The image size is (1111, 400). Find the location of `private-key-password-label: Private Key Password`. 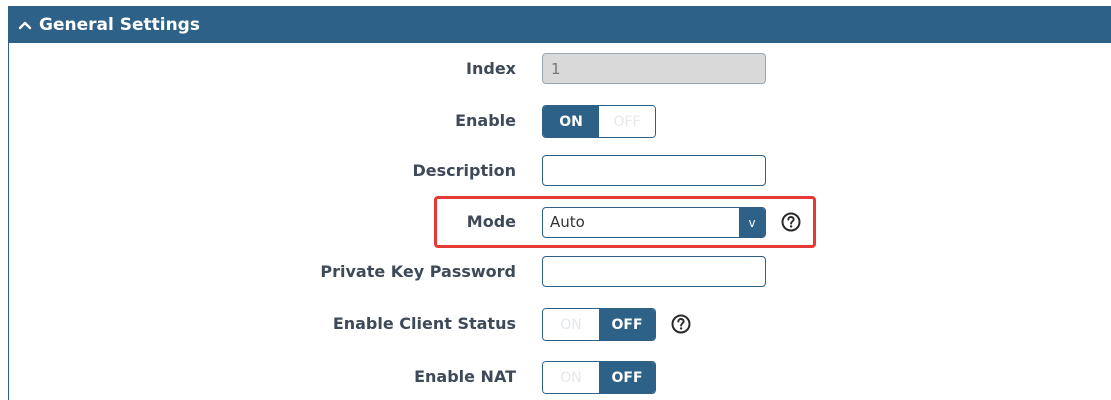

private-key-password-label: Private Key Password is located at coordinates (418, 271).